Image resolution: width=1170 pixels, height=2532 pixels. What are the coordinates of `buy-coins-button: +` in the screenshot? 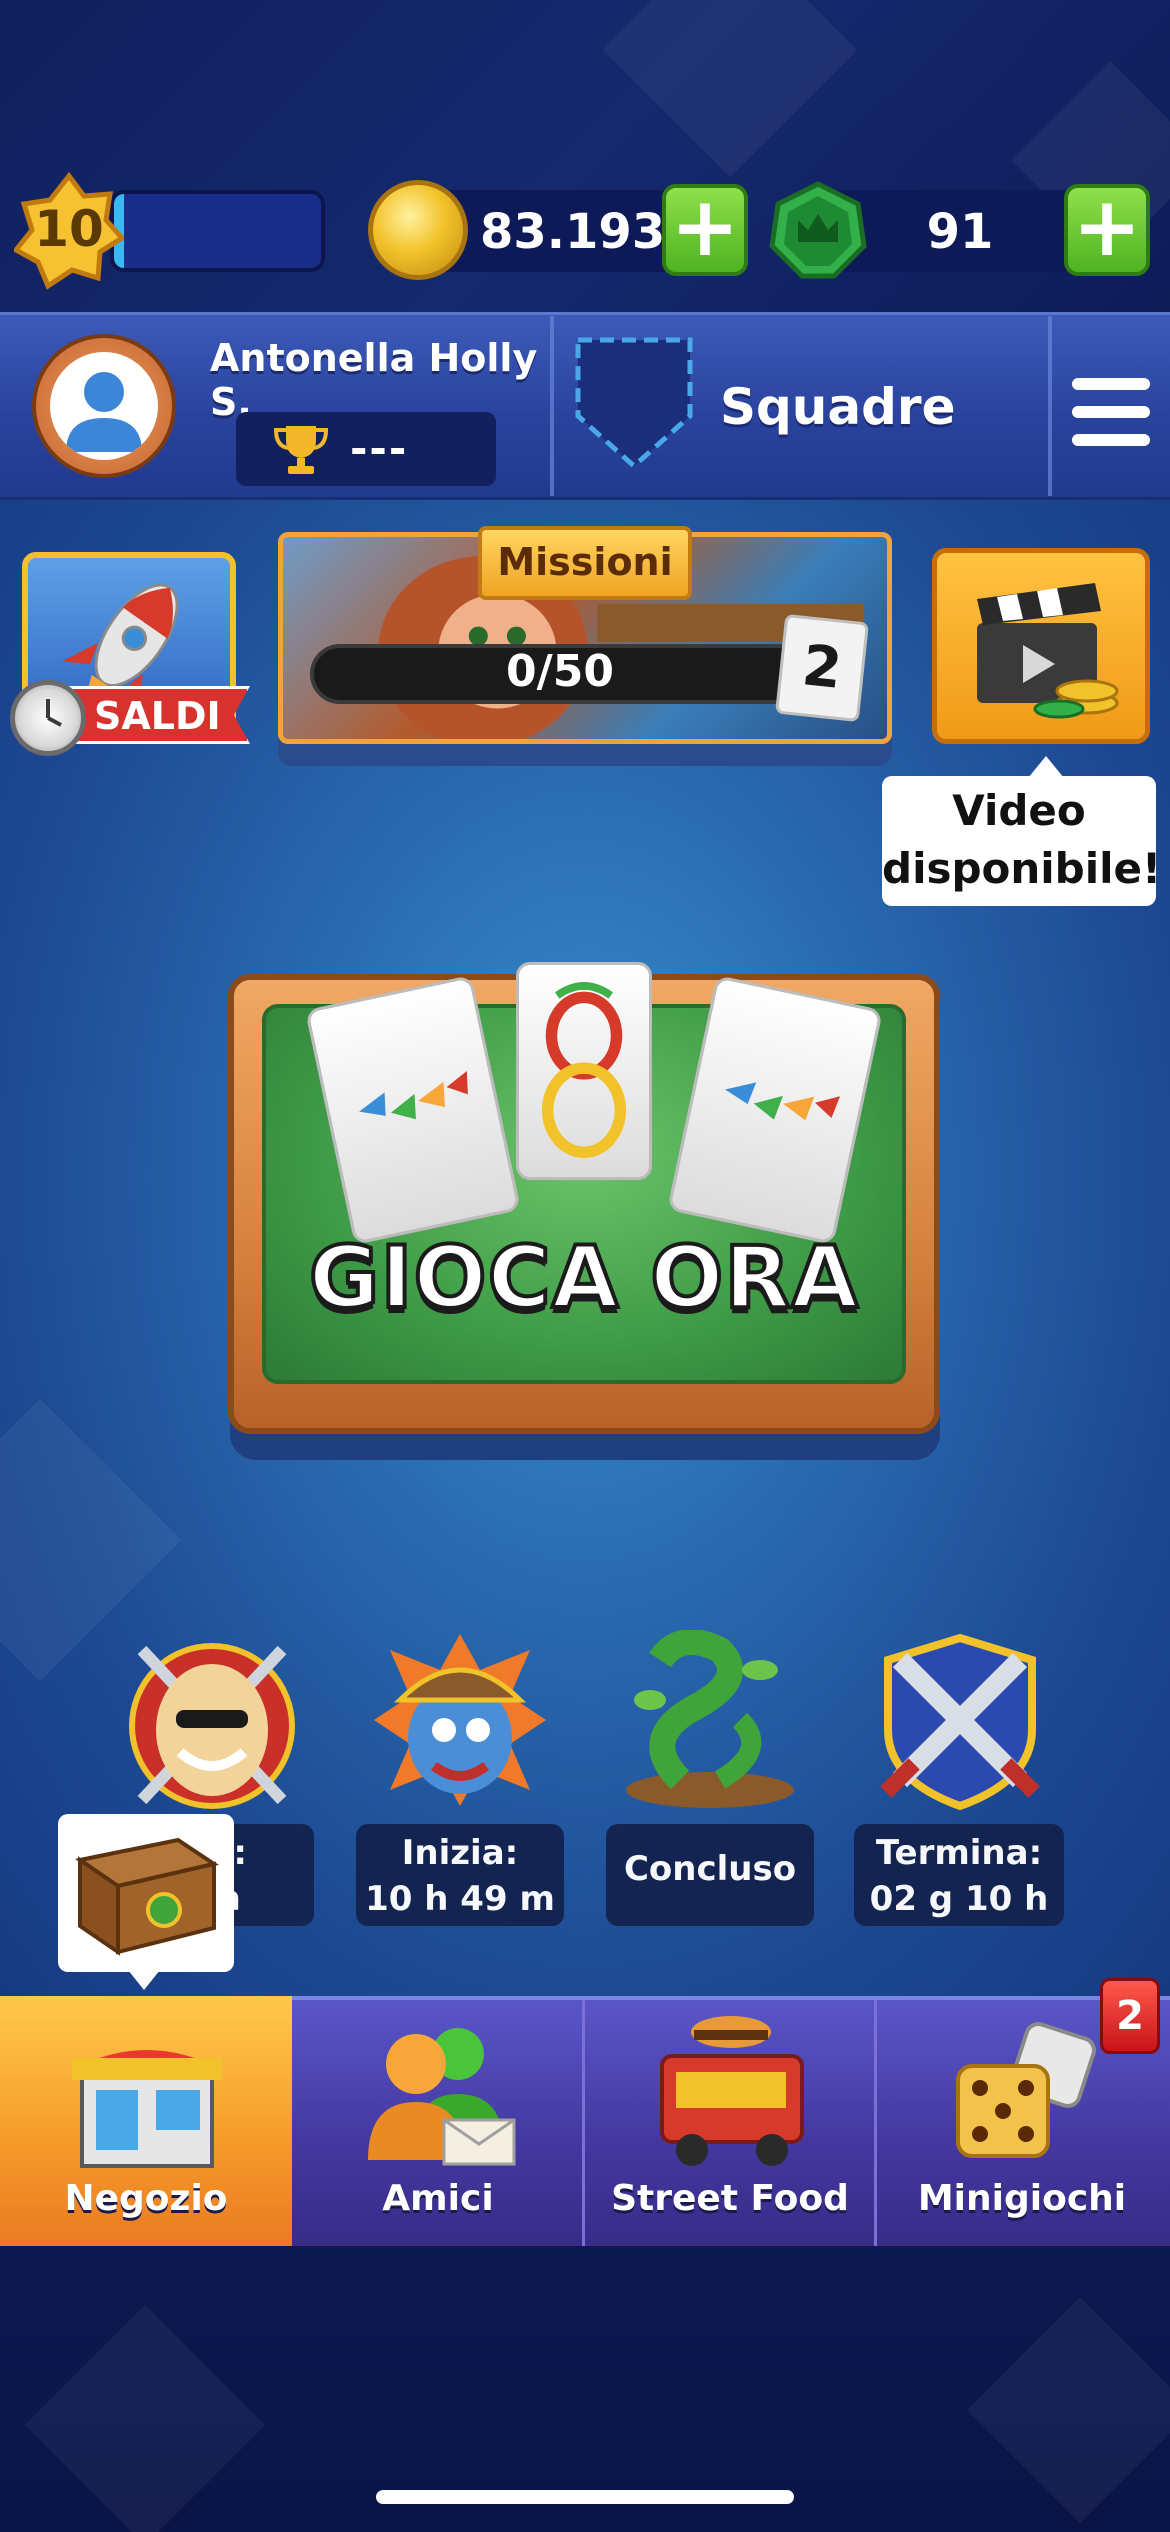 It's located at (705, 230).